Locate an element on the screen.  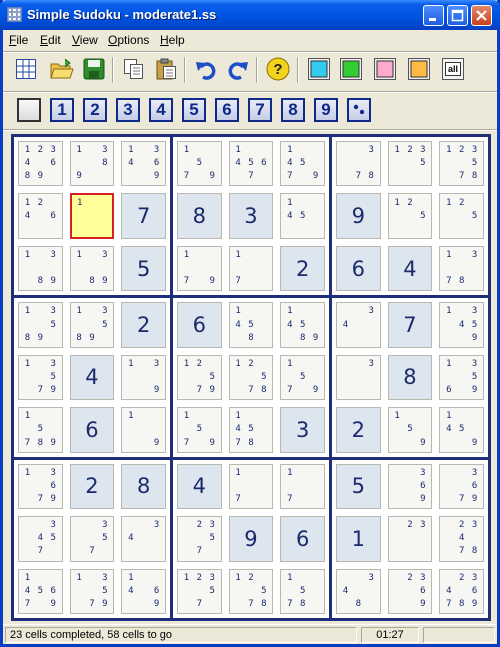
show-all-button: all is located at coordinates (453, 69).